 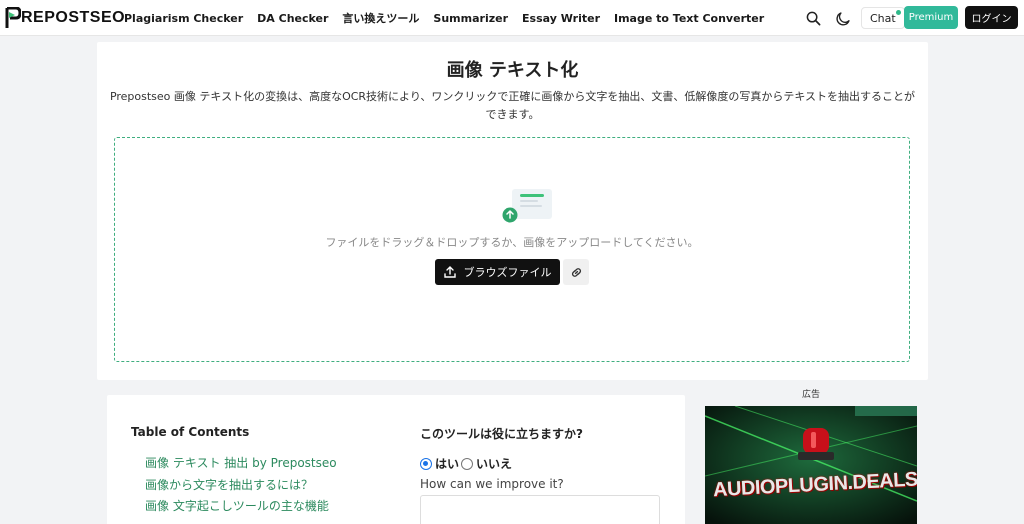 I want to click on browse-files-button: ブラウズファイル, so click(x=497, y=272).